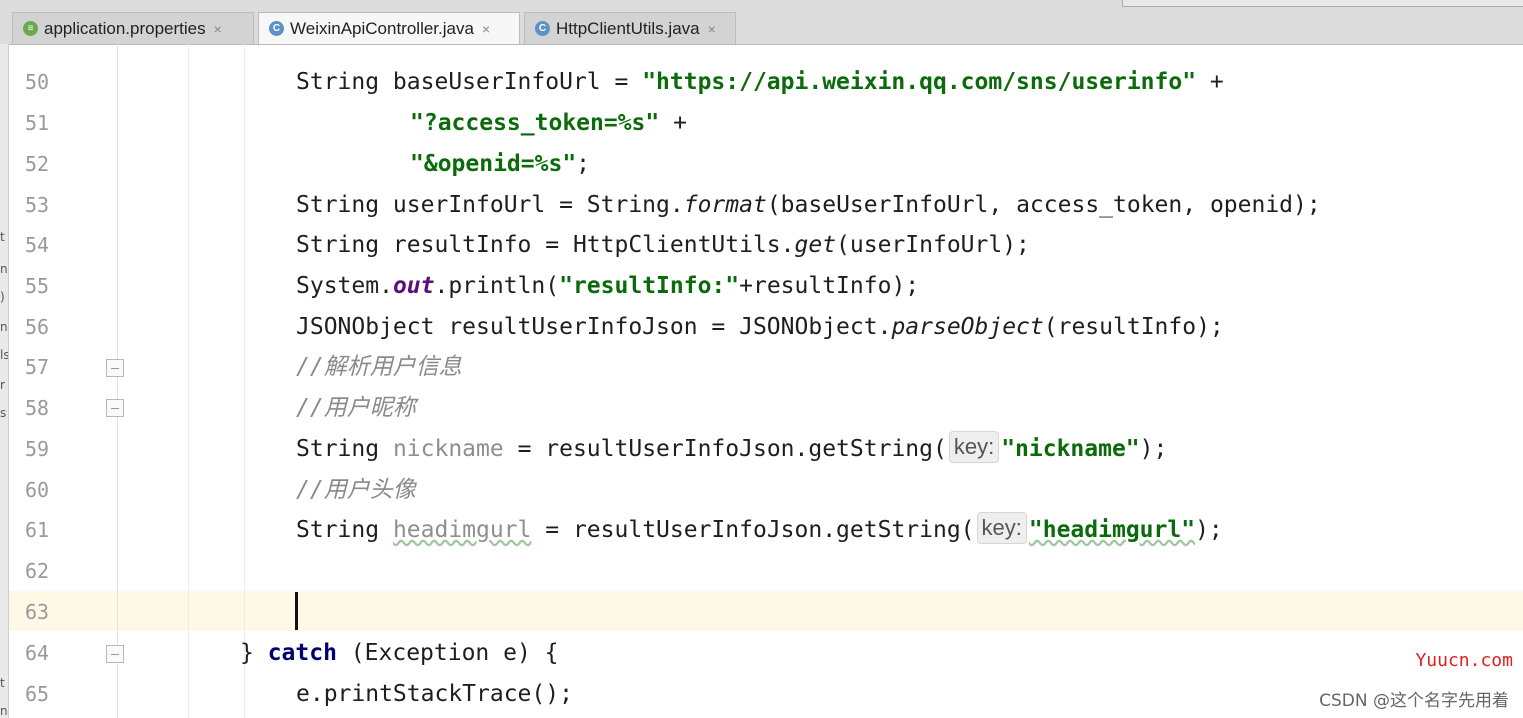  What do you see at coordinates (37, 694) in the screenshot?
I see `line-number: 65` at bounding box center [37, 694].